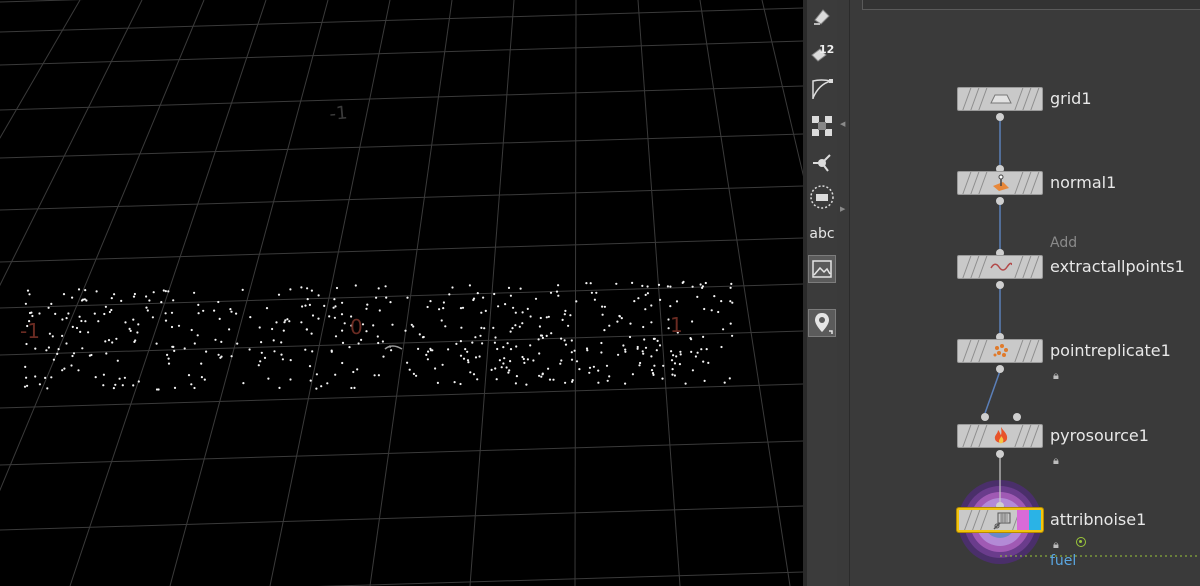 Image resolution: width=1200 pixels, height=586 pixels. I want to click on normal-icon, so click(1001, 183).